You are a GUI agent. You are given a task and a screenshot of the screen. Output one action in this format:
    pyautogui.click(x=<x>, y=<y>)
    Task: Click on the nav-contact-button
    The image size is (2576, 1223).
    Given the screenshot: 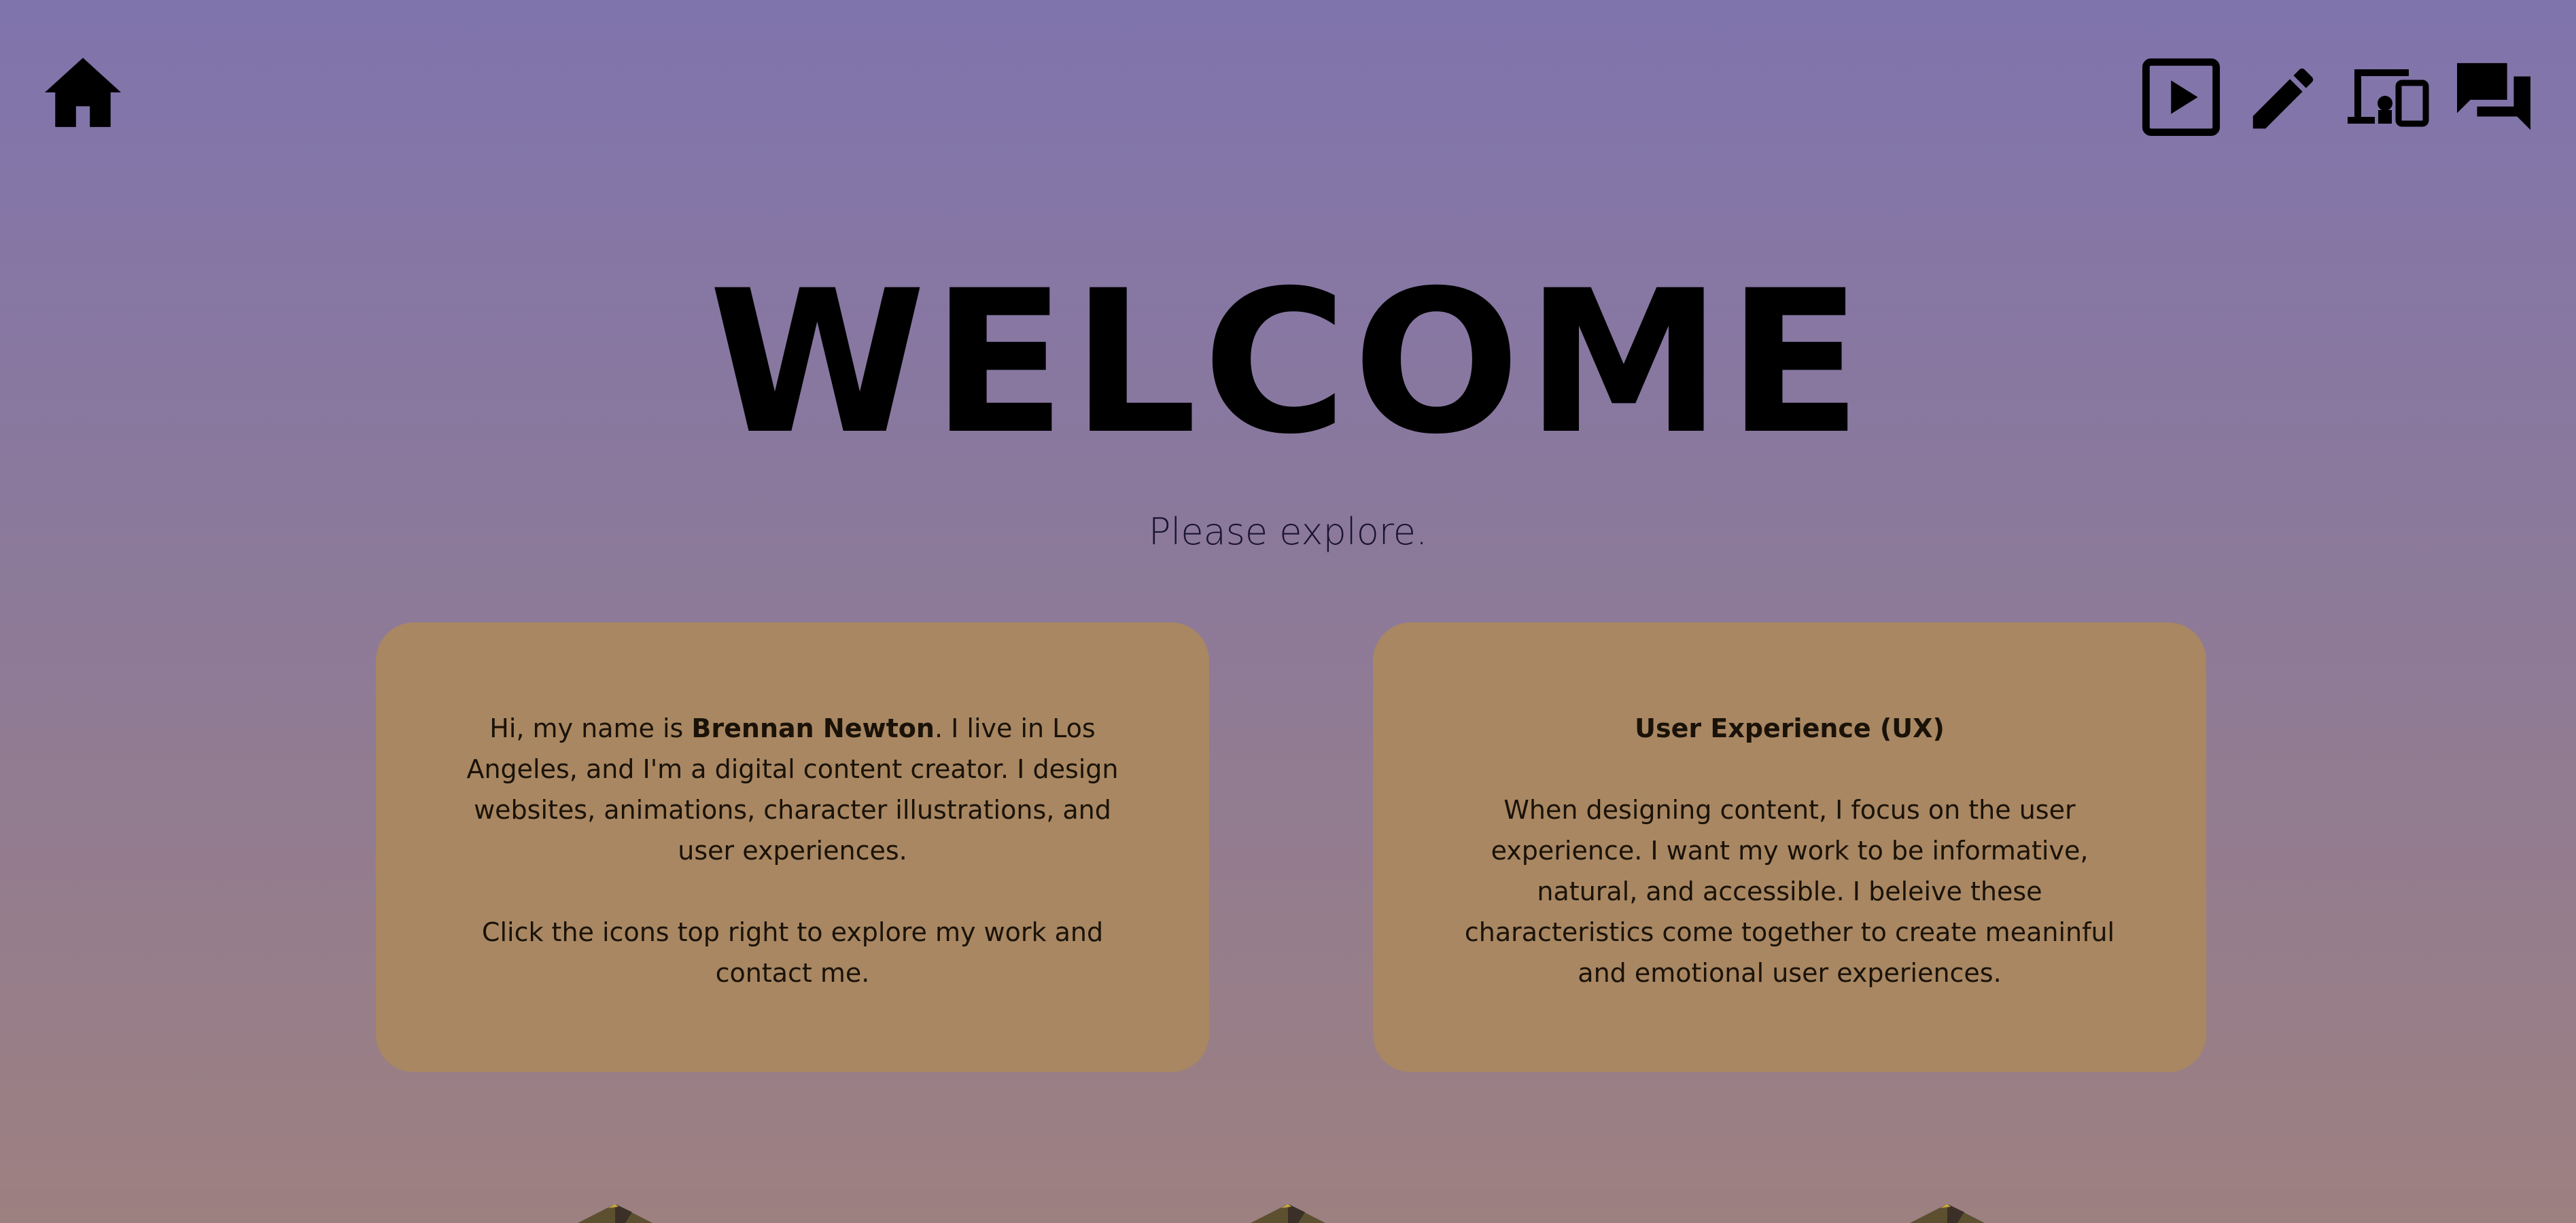 What is the action you would take?
    pyautogui.click(x=2494, y=96)
    